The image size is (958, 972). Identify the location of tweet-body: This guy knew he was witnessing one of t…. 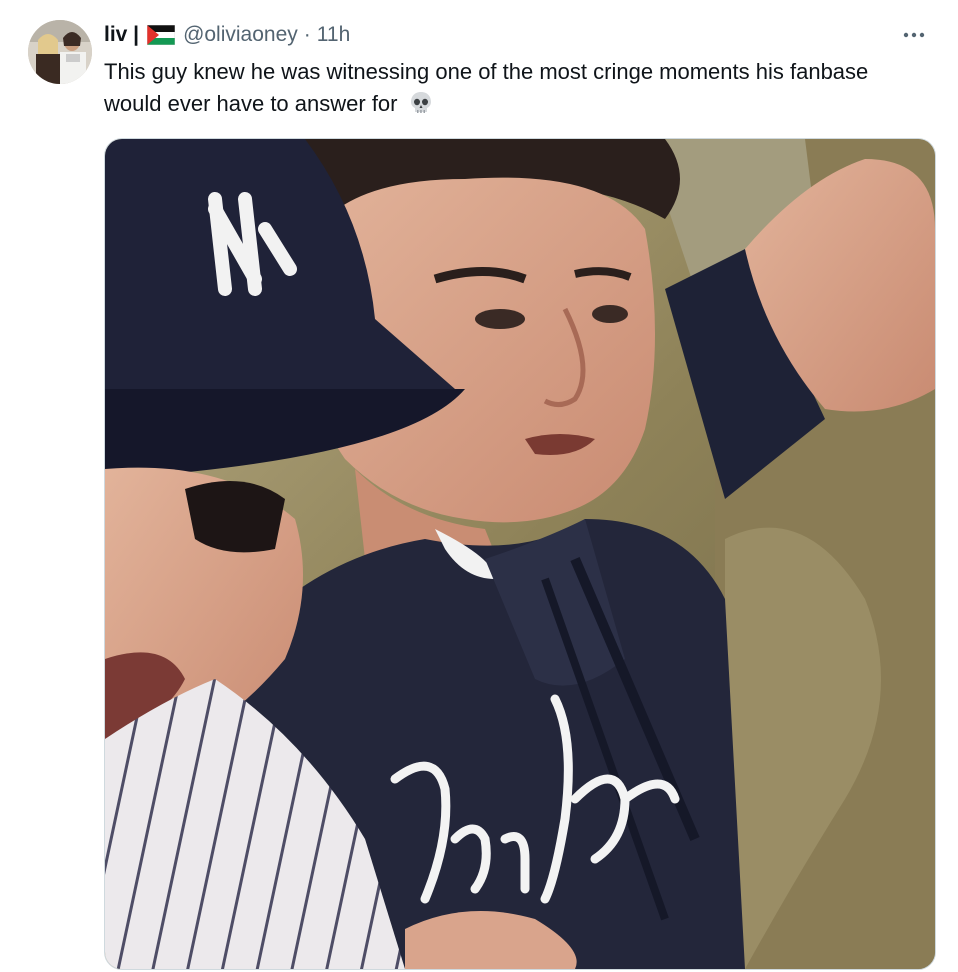
(486, 87).